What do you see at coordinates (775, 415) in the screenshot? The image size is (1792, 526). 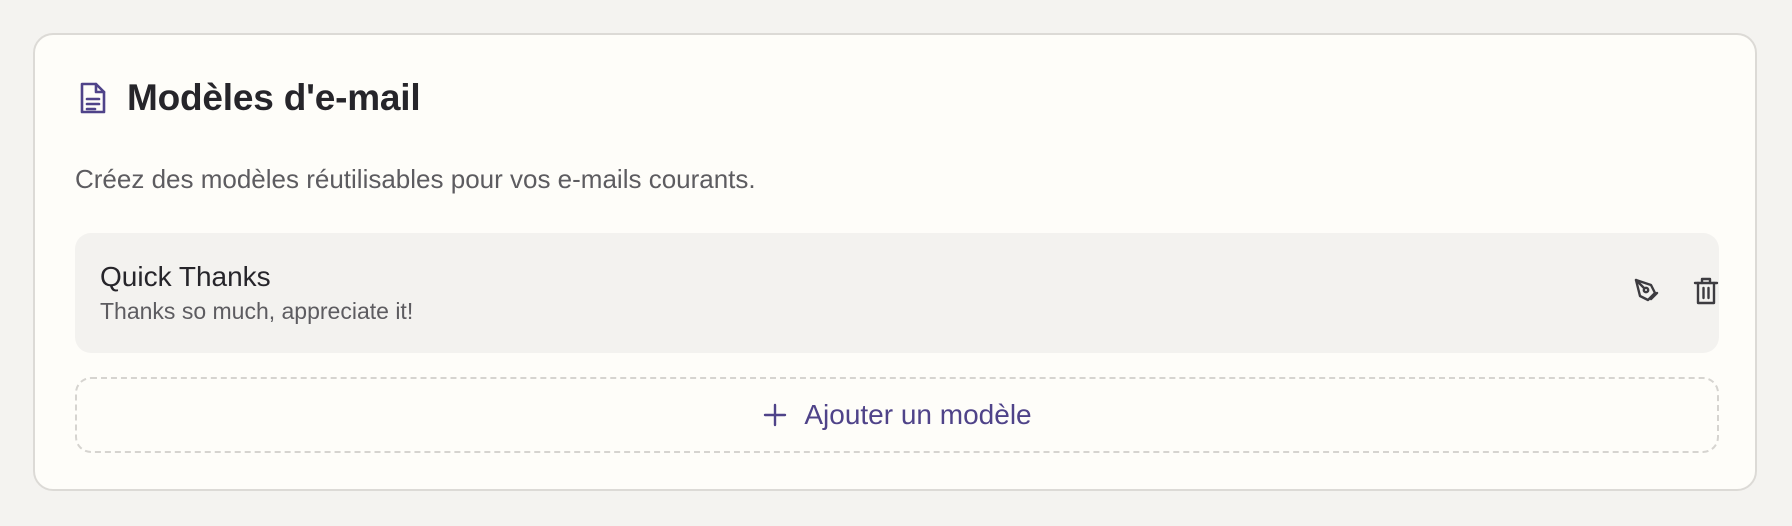 I see `plus-icon` at bounding box center [775, 415].